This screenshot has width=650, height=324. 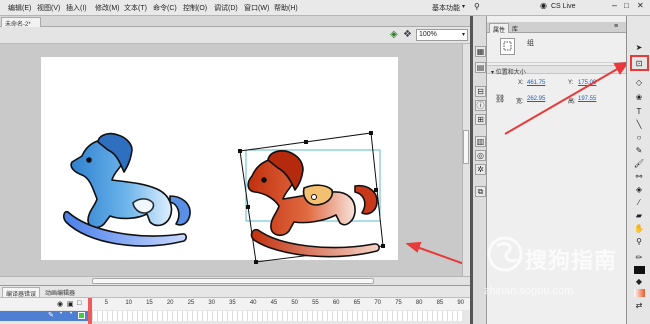 I want to click on pencil-tool-icon: ✎, so click(x=639, y=150).